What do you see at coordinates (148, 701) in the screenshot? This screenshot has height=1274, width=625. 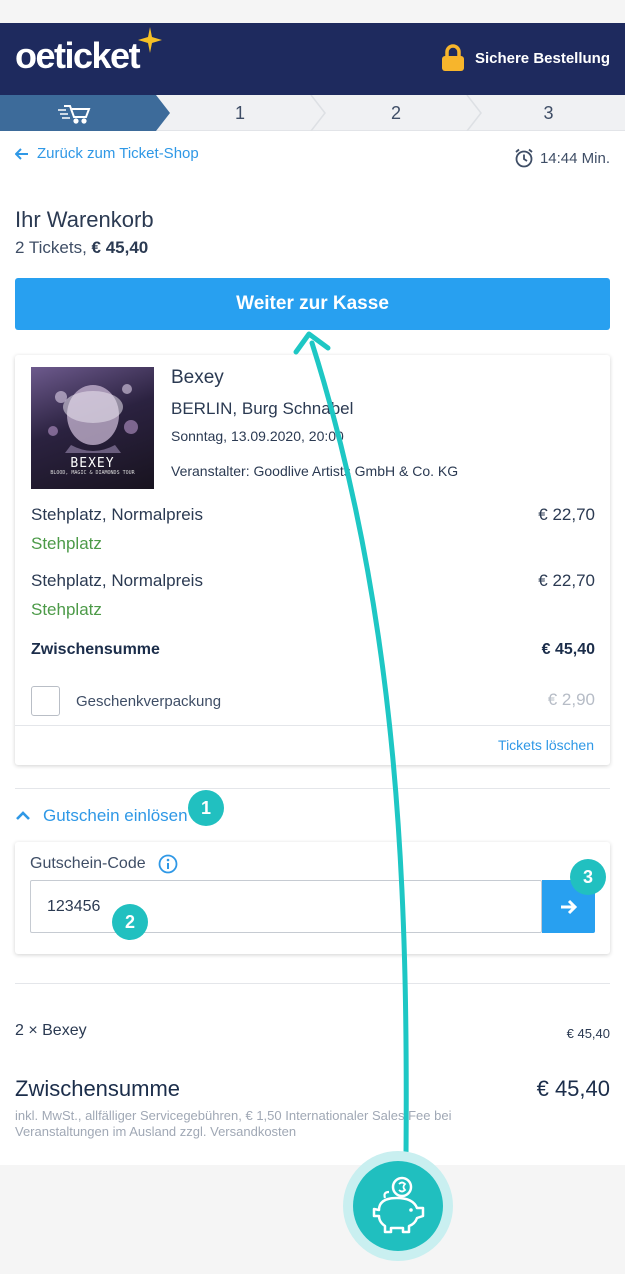 I see `gift-wrap-label: Geschenkverpackung` at bounding box center [148, 701].